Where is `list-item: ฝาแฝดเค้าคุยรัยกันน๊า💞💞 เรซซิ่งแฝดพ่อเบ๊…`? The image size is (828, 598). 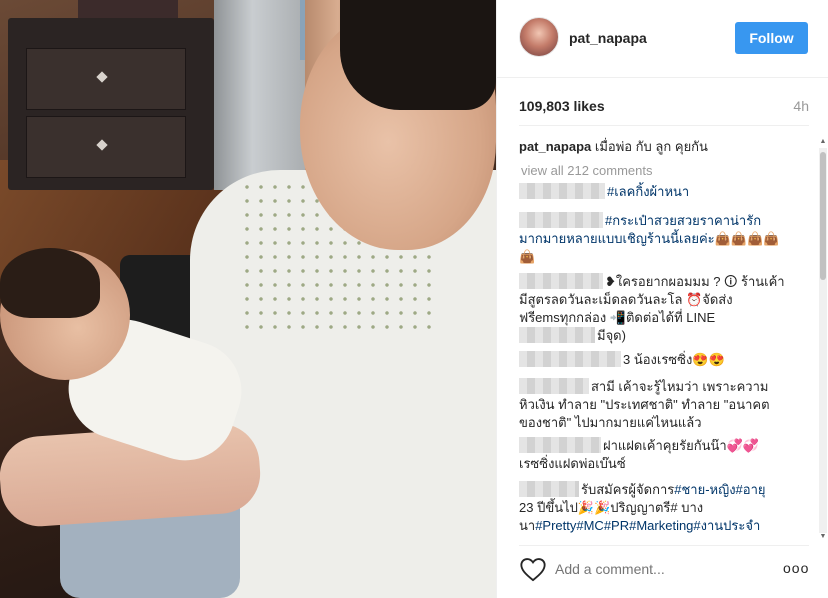 list-item: ฝาแฝดเค้าคุยรัยกันน๊า💞💞 เรซซิ่งแฝดพ่อเบ๊… is located at coordinates (664, 455).